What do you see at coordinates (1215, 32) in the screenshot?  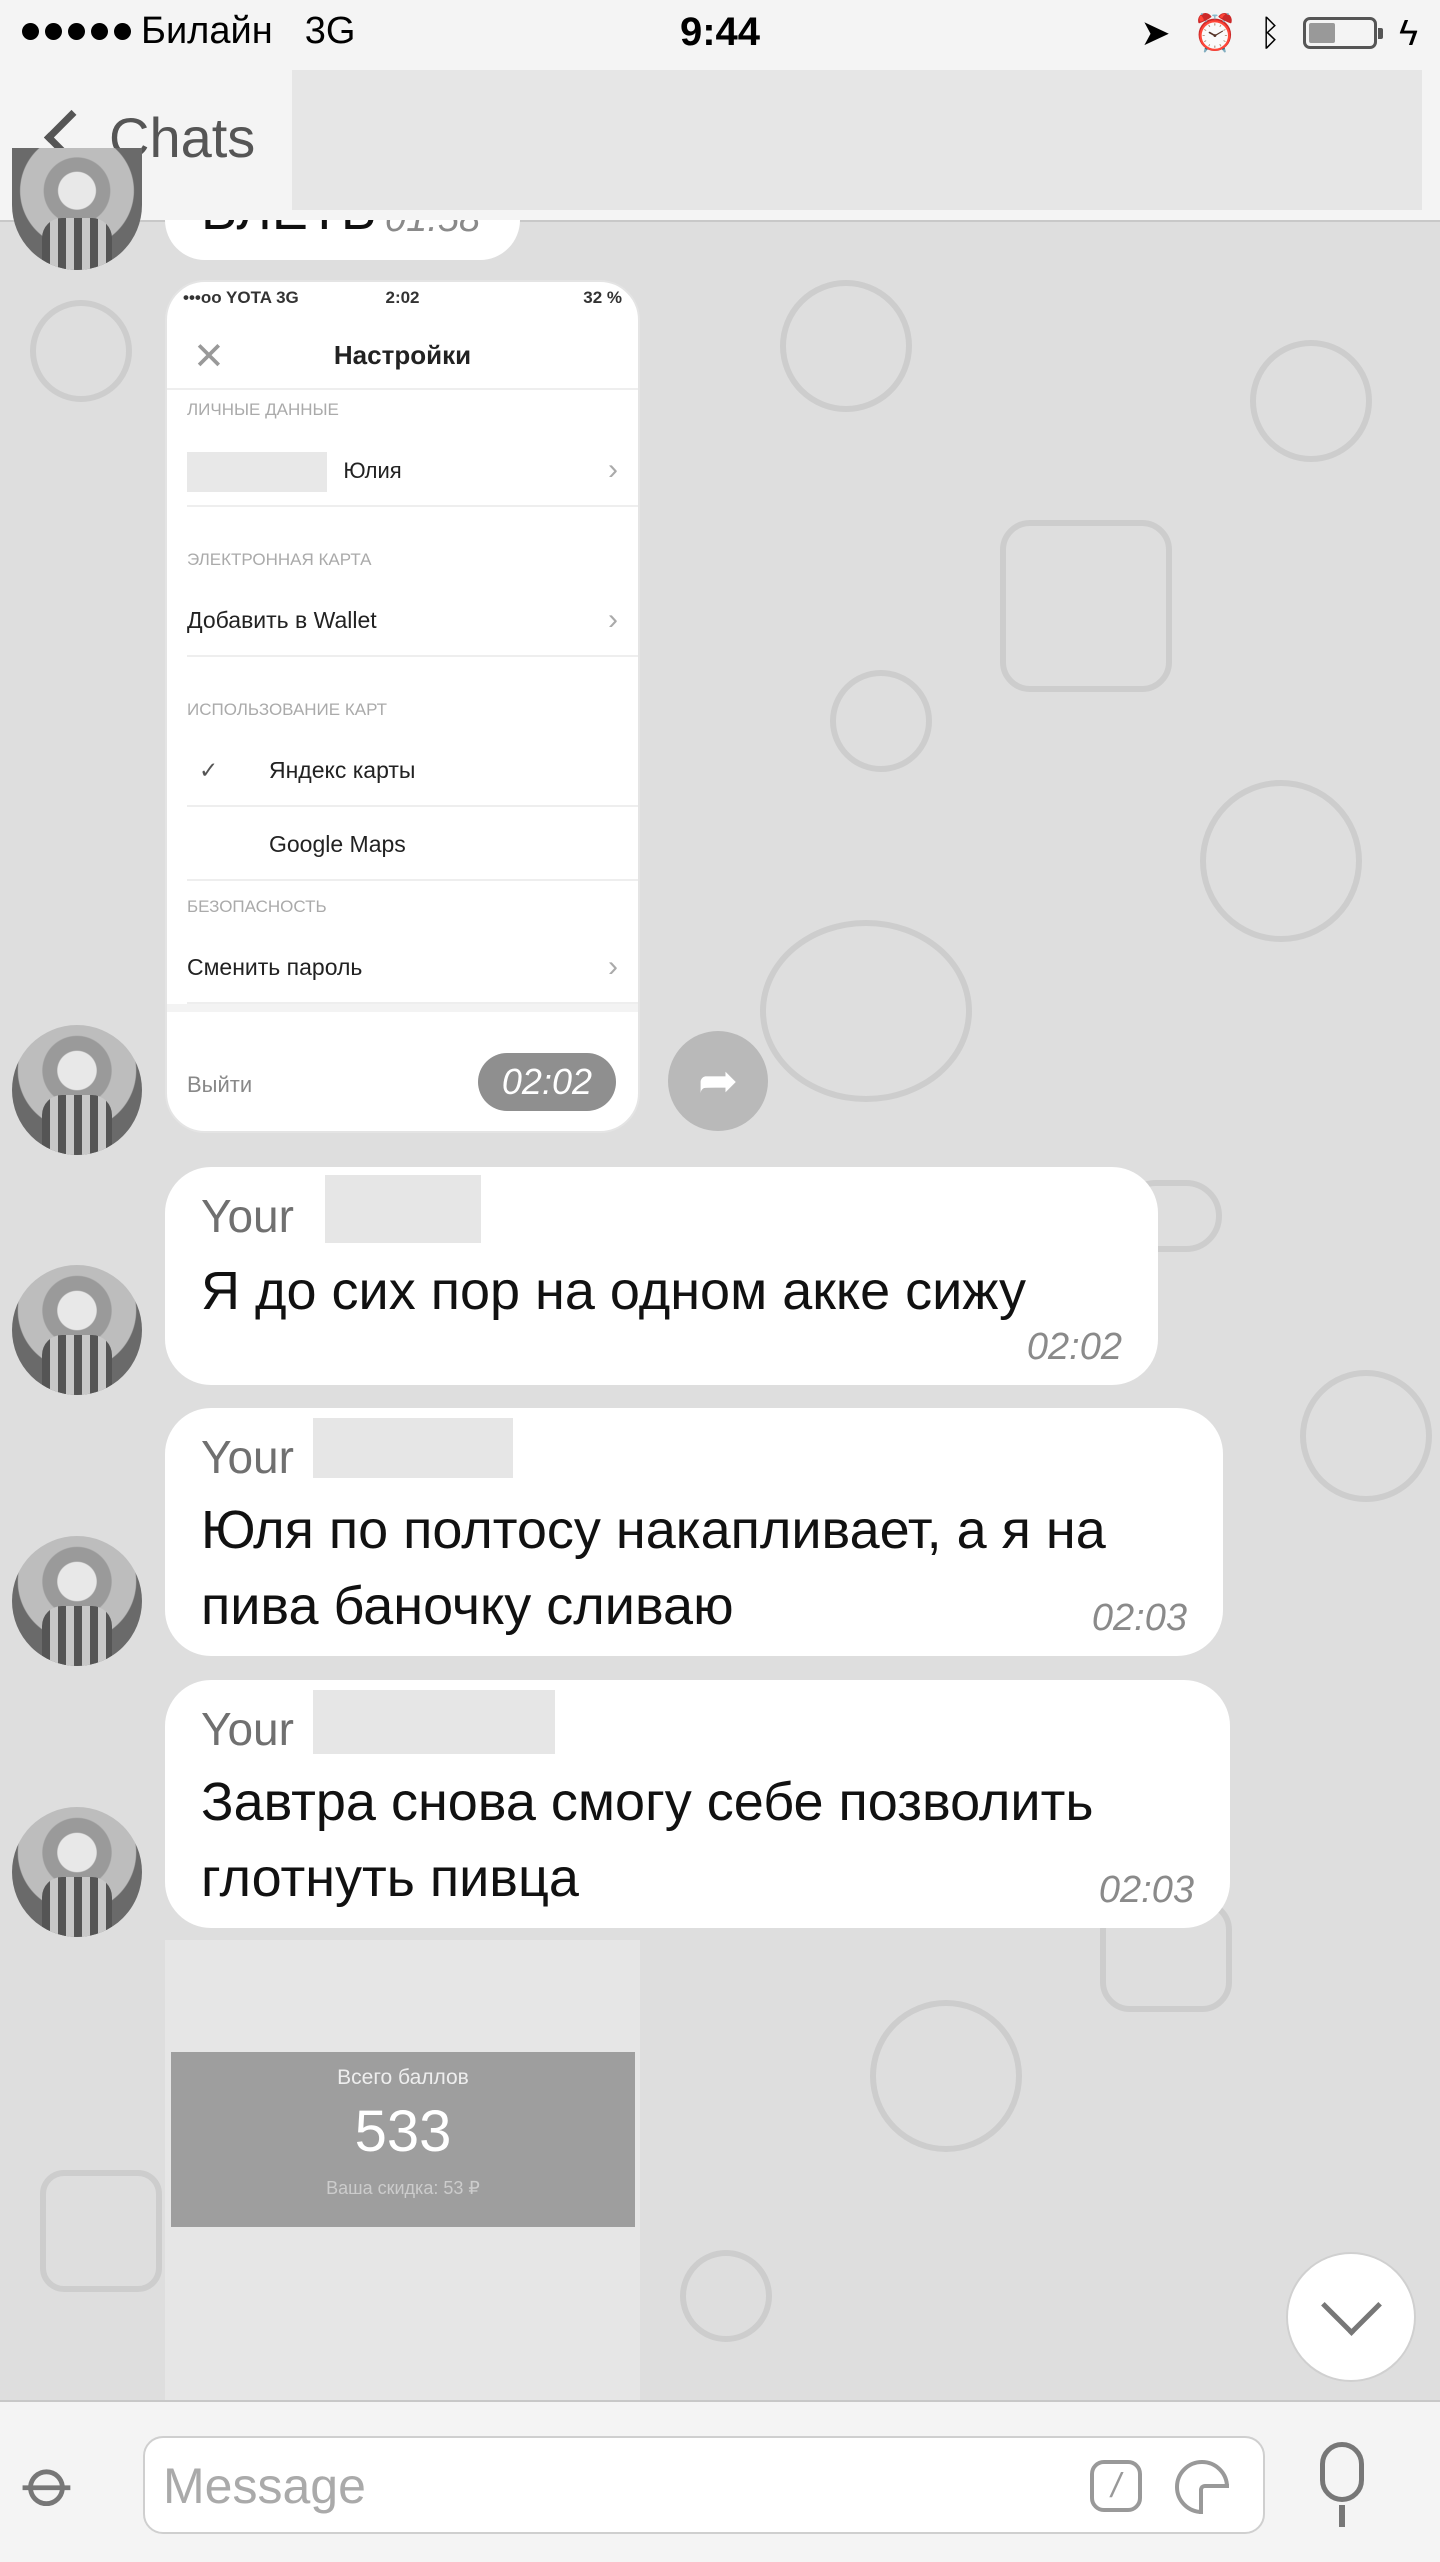 I see `alarm-clock-icon: ⏰` at bounding box center [1215, 32].